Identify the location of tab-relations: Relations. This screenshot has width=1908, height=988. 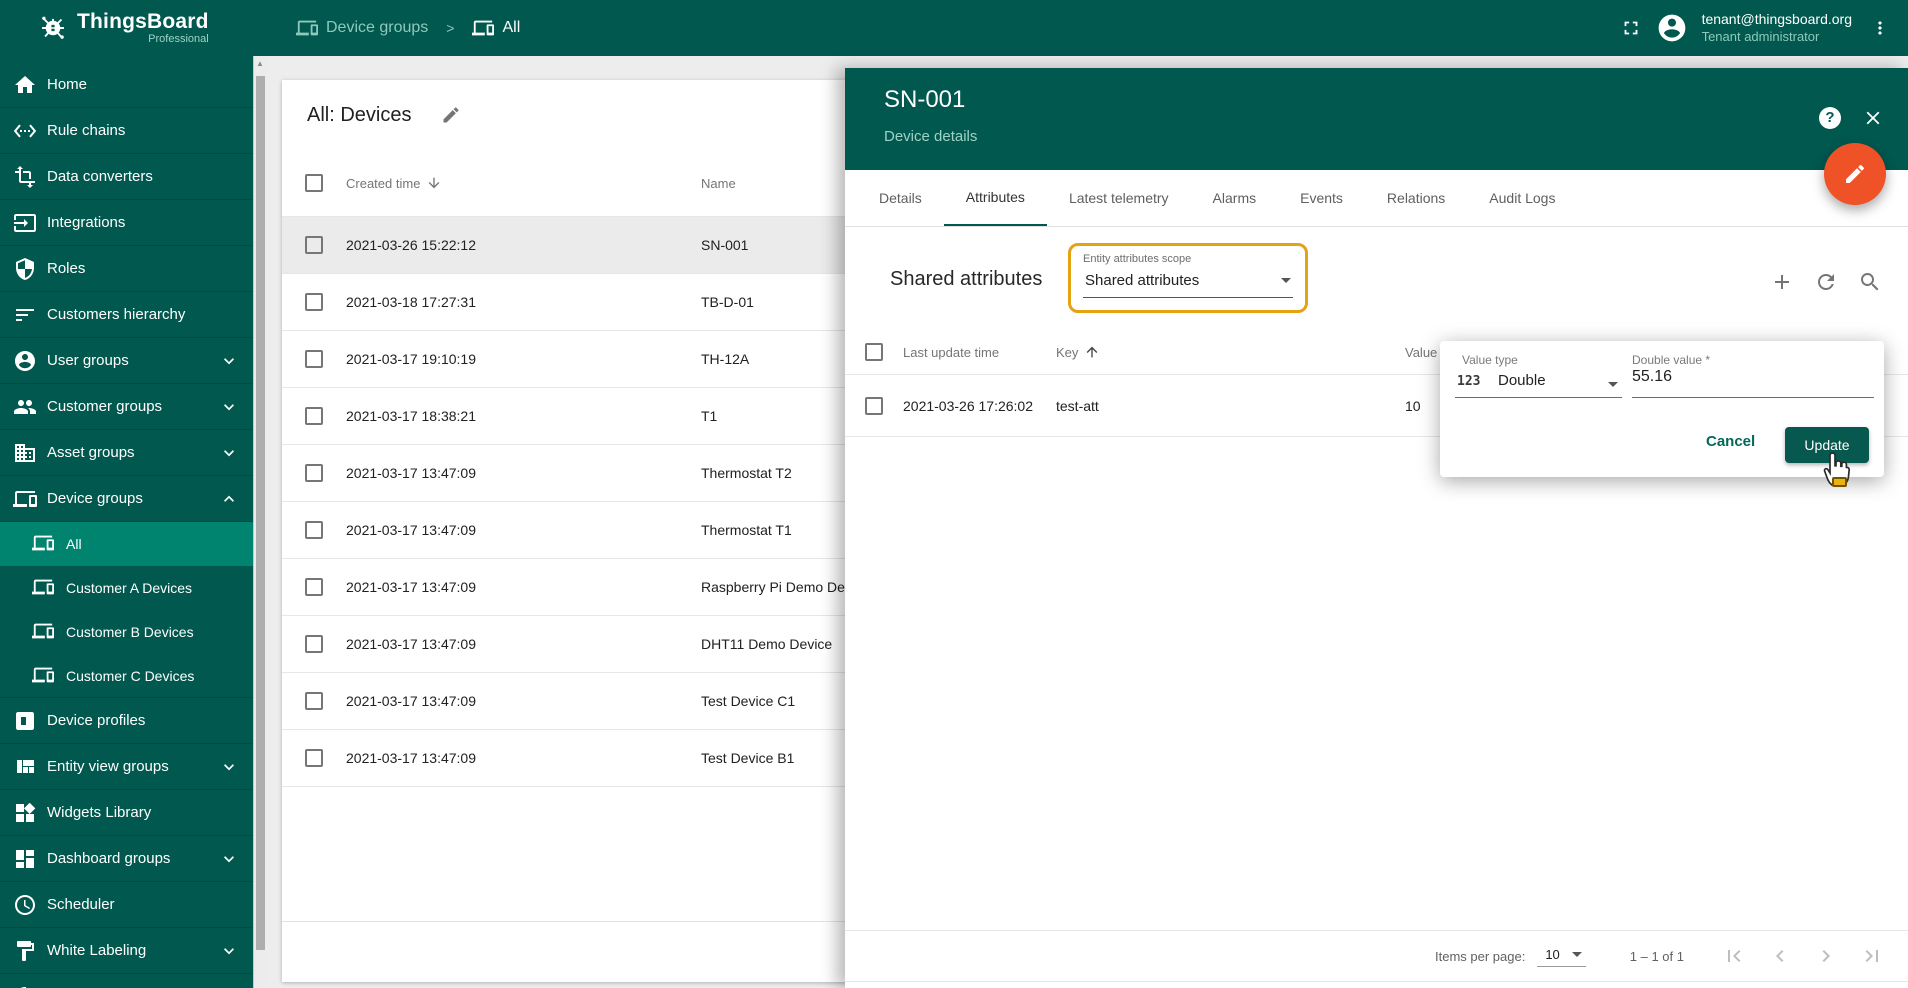
(1416, 198).